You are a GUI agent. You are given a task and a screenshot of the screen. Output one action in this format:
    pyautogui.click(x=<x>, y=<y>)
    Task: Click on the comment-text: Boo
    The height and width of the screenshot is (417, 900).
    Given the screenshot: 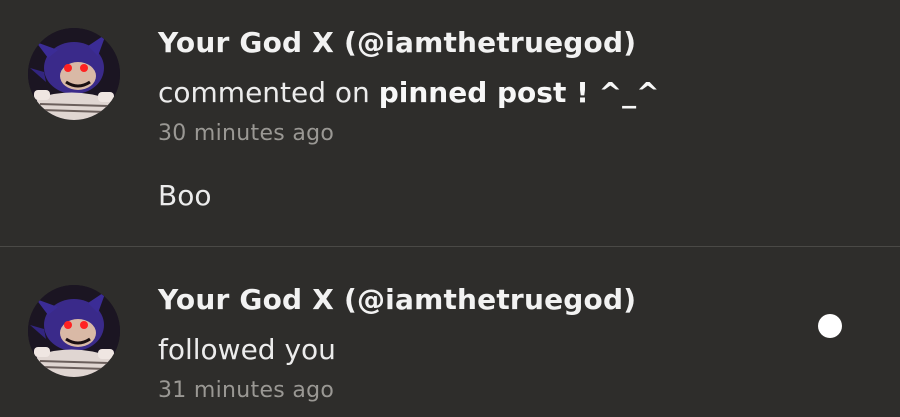 What is the action you would take?
    pyautogui.click(x=185, y=195)
    